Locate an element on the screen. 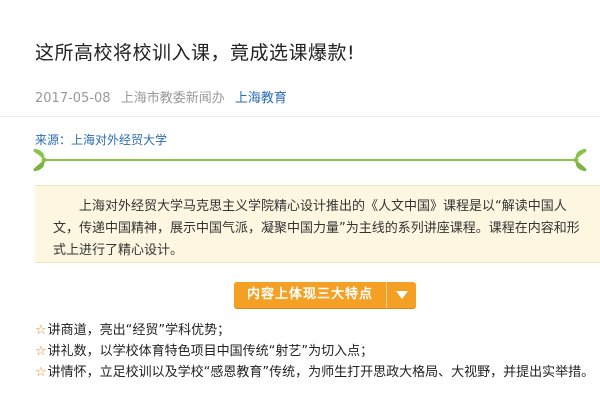 This screenshot has height=400, width=600. leaf-left-icon is located at coordinates (40, 160).